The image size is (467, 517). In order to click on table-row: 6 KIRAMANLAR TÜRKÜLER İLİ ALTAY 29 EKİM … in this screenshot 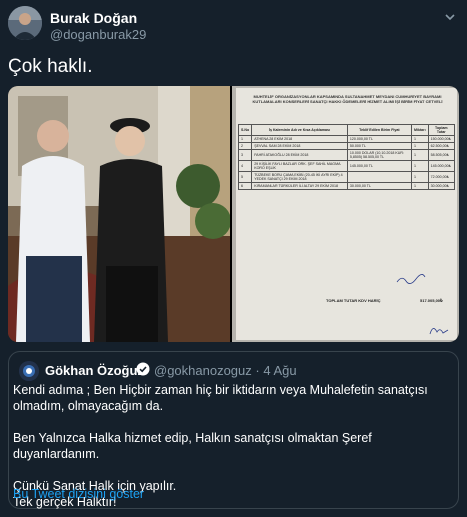, I will do `click(346, 186)`.